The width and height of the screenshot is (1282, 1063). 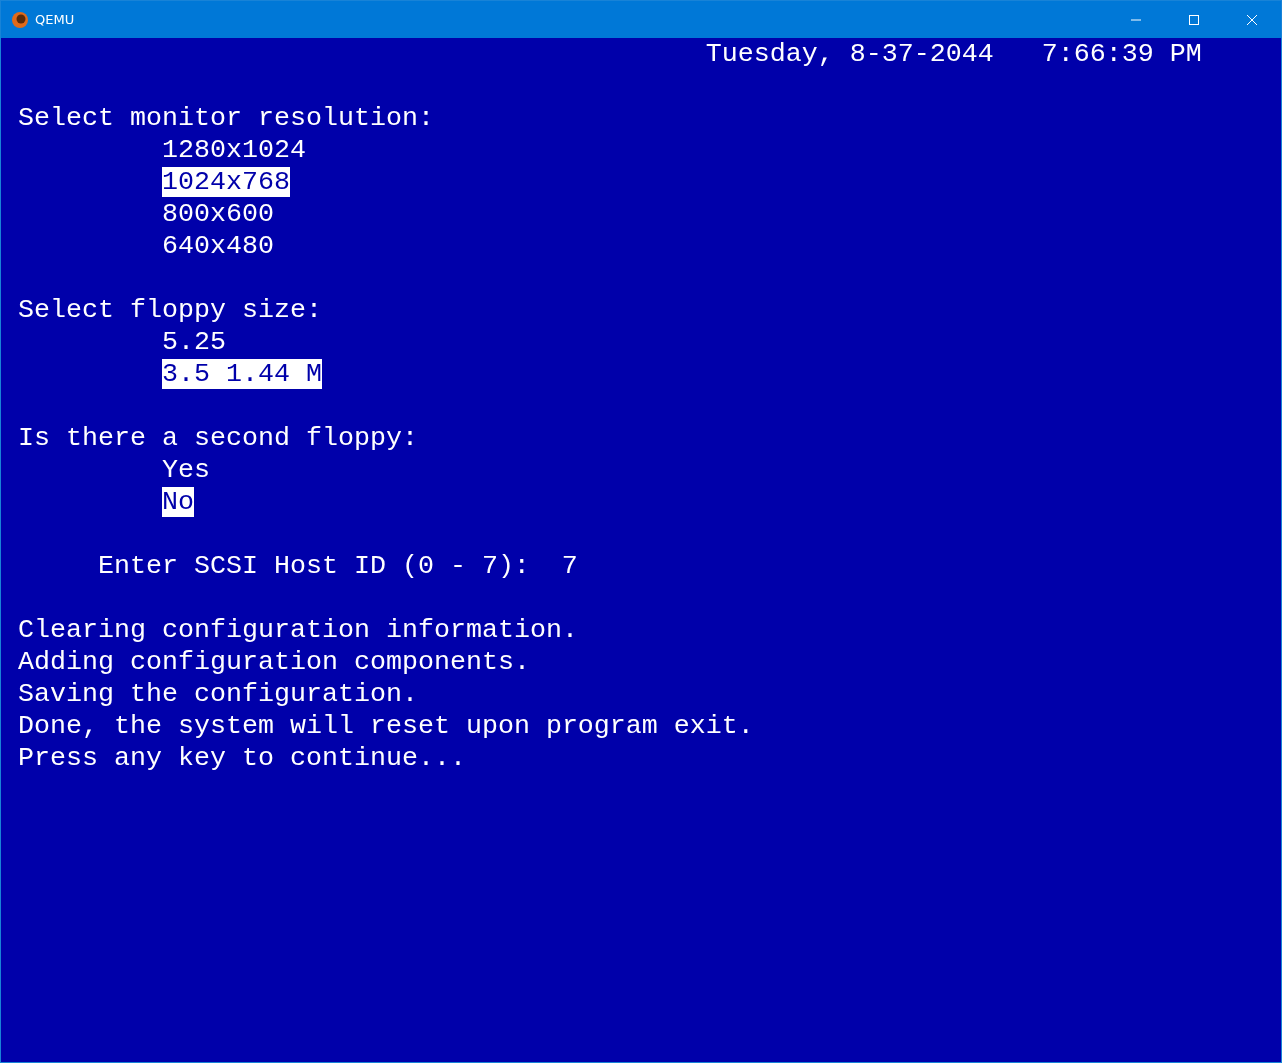 What do you see at coordinates (217, 246) in the screenshot?
I see `option-item: 640x480` at bounding box center [217, 246].